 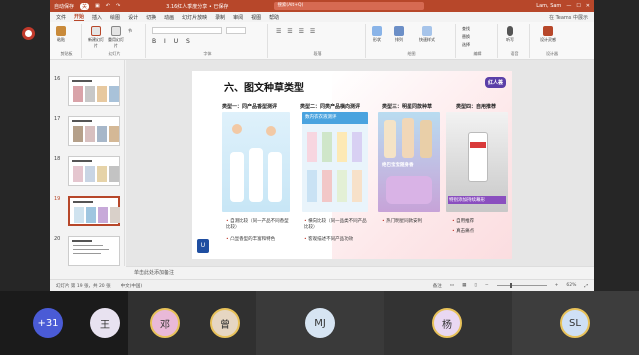 I want to click on product-image: 特别添加持续幕形, so click(x=477, y=162).